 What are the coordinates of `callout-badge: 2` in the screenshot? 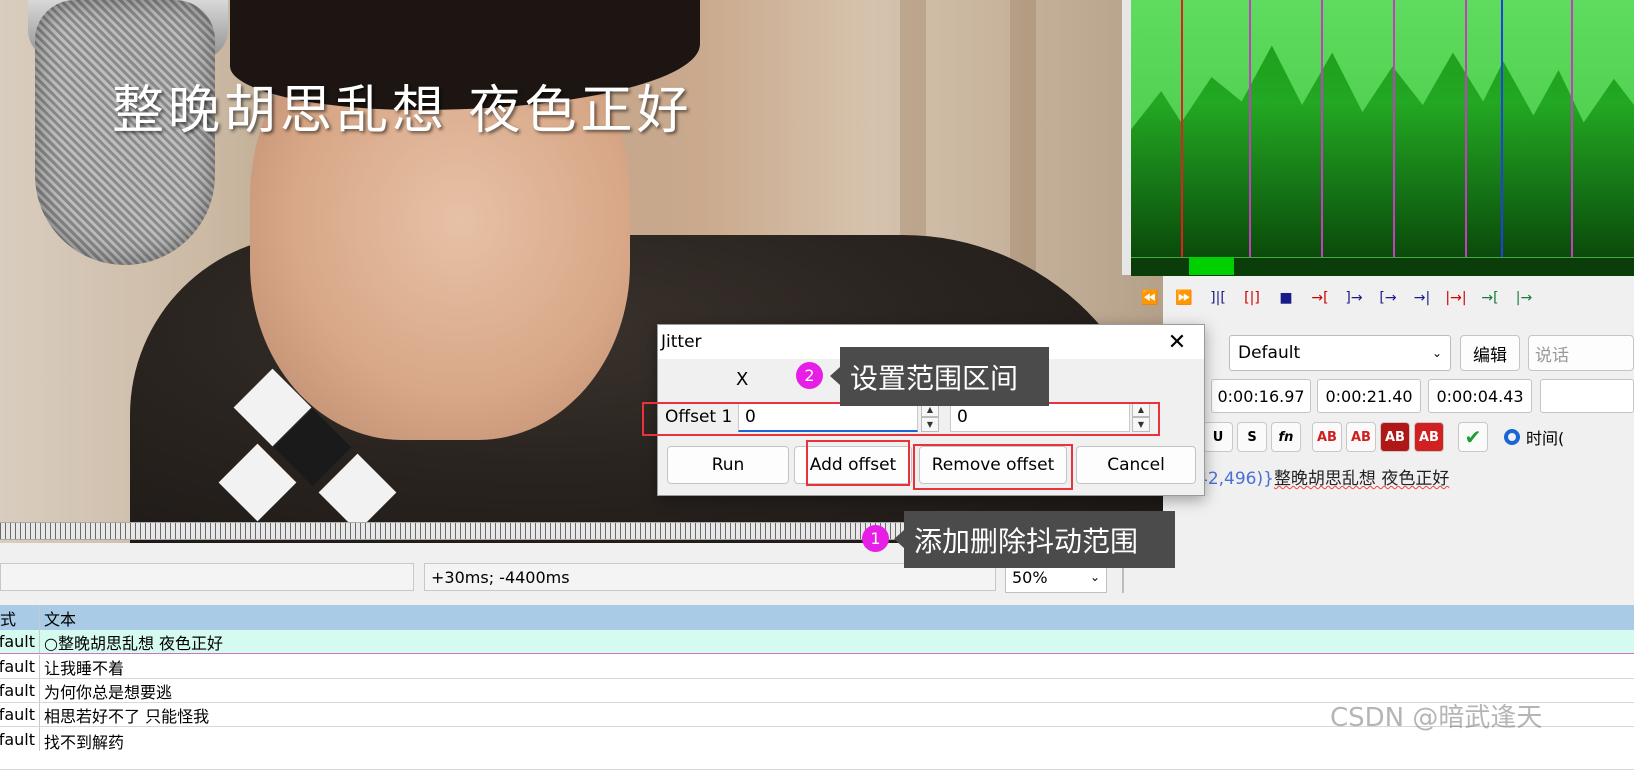 It's located at (809, 375).